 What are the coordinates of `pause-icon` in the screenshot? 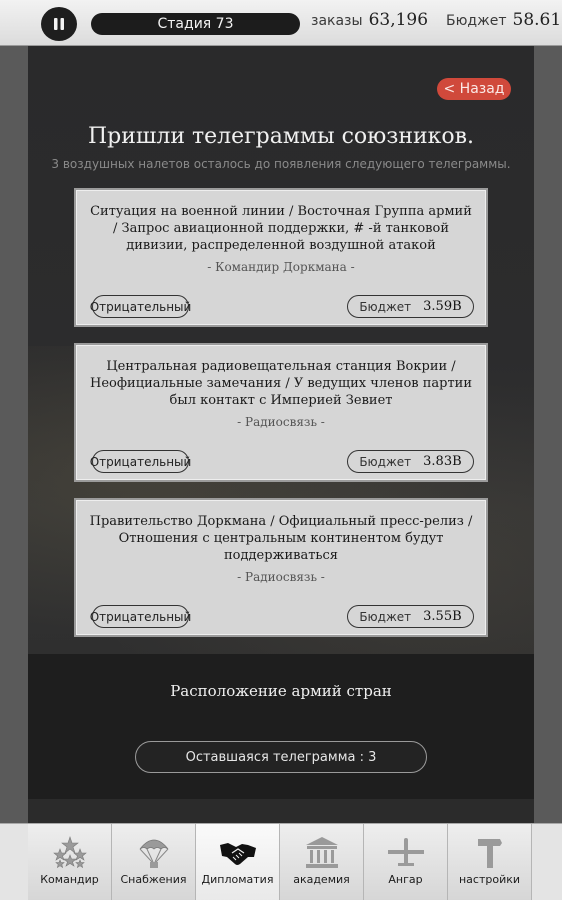 It's located at (59, 24).